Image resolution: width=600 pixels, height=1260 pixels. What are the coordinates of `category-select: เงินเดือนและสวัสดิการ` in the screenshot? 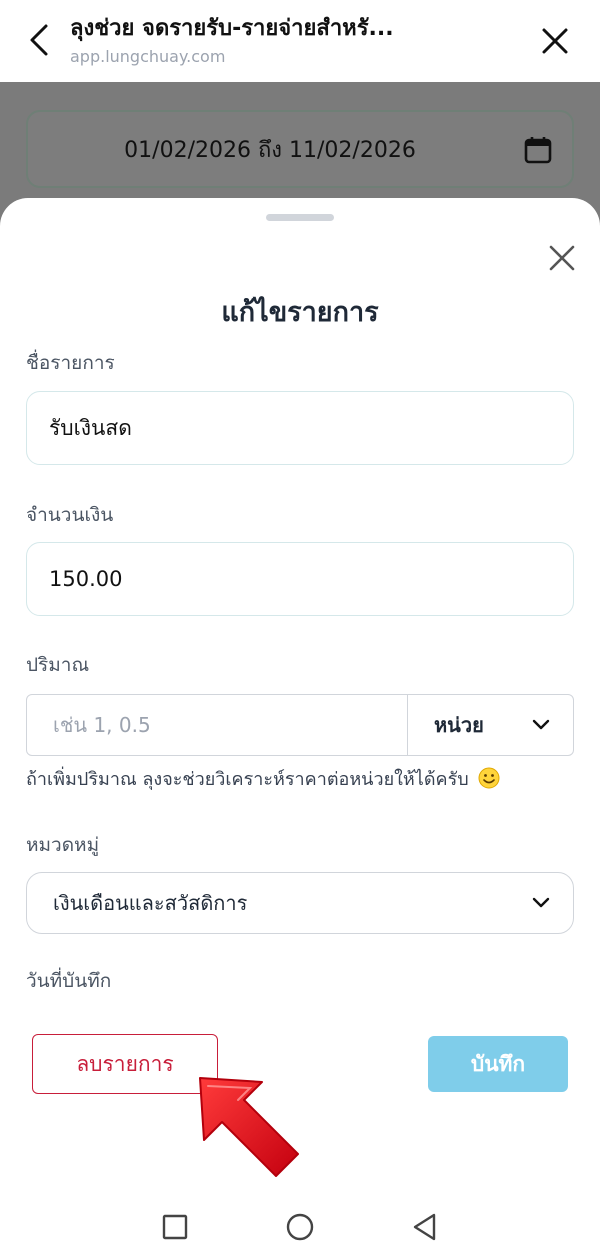 It's located at (300, 903).